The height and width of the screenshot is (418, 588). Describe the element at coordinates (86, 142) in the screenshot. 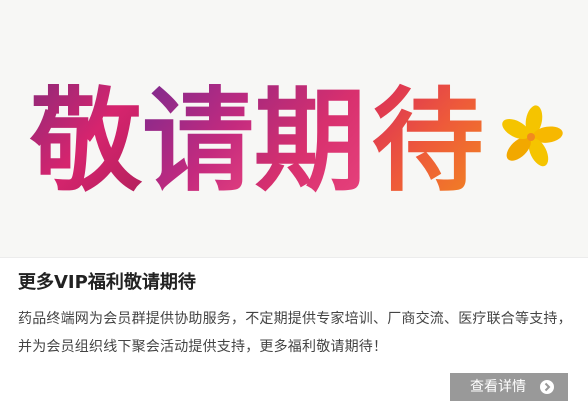

I see `headline-char-1: 敬` at that location.